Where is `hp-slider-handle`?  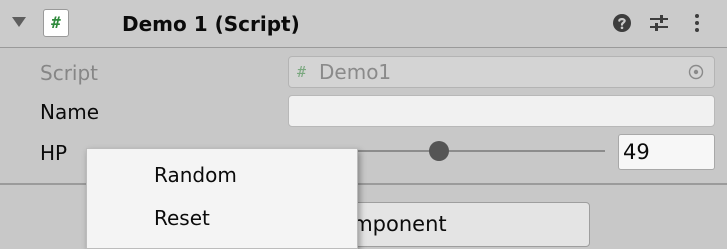 hp-slider-handle is located at coordinates (439, 151).